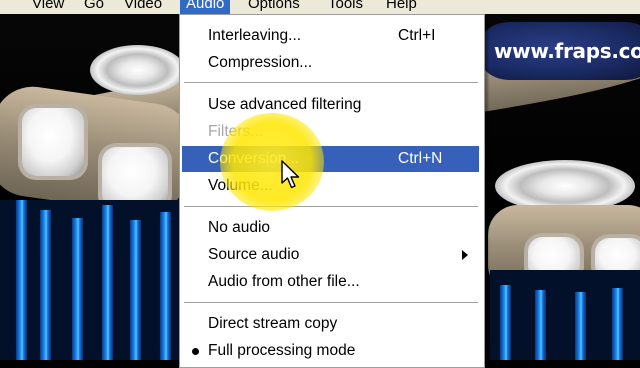  Describe the element at coordinates (90, 280) in the screenshot. I see `pillar-shadow` at that location.